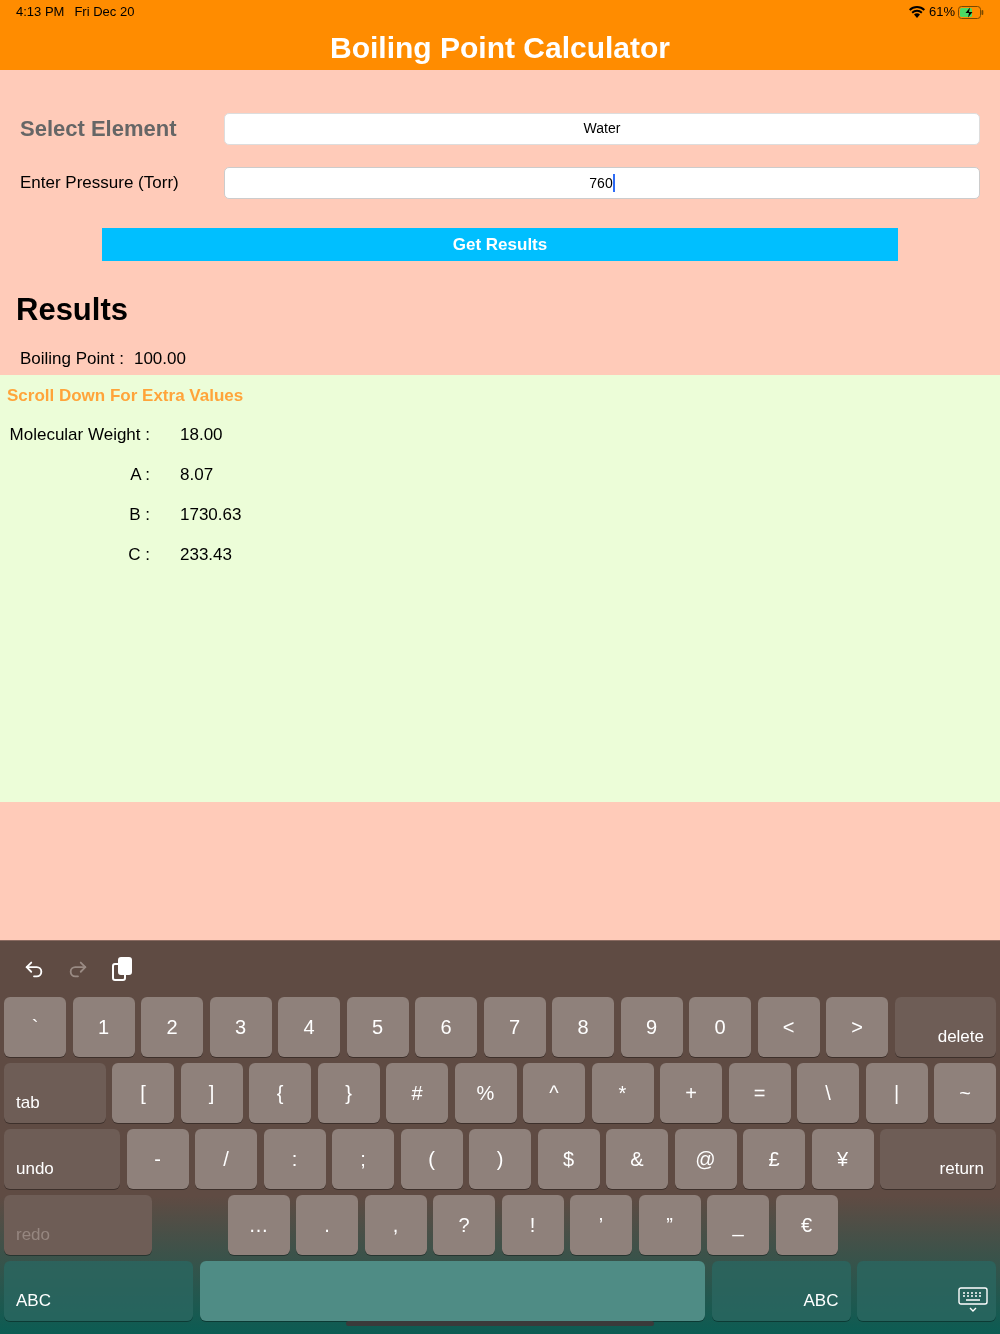 This screenshot has height=1334, width=1000. I want to click on key: $, so click(568, 1159).